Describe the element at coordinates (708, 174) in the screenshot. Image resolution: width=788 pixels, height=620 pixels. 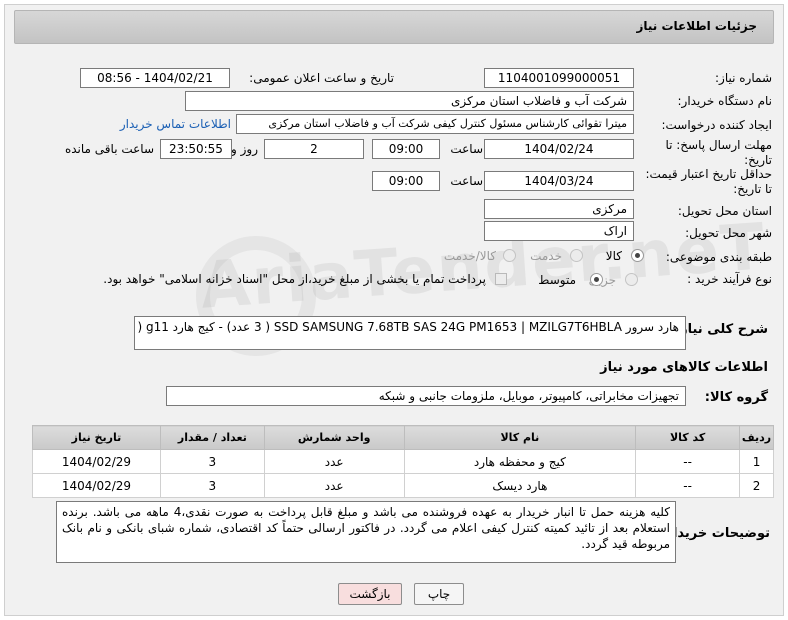
I see `price-validity-label: حداقل تاریخ اعتبار قیمت:` at that location.